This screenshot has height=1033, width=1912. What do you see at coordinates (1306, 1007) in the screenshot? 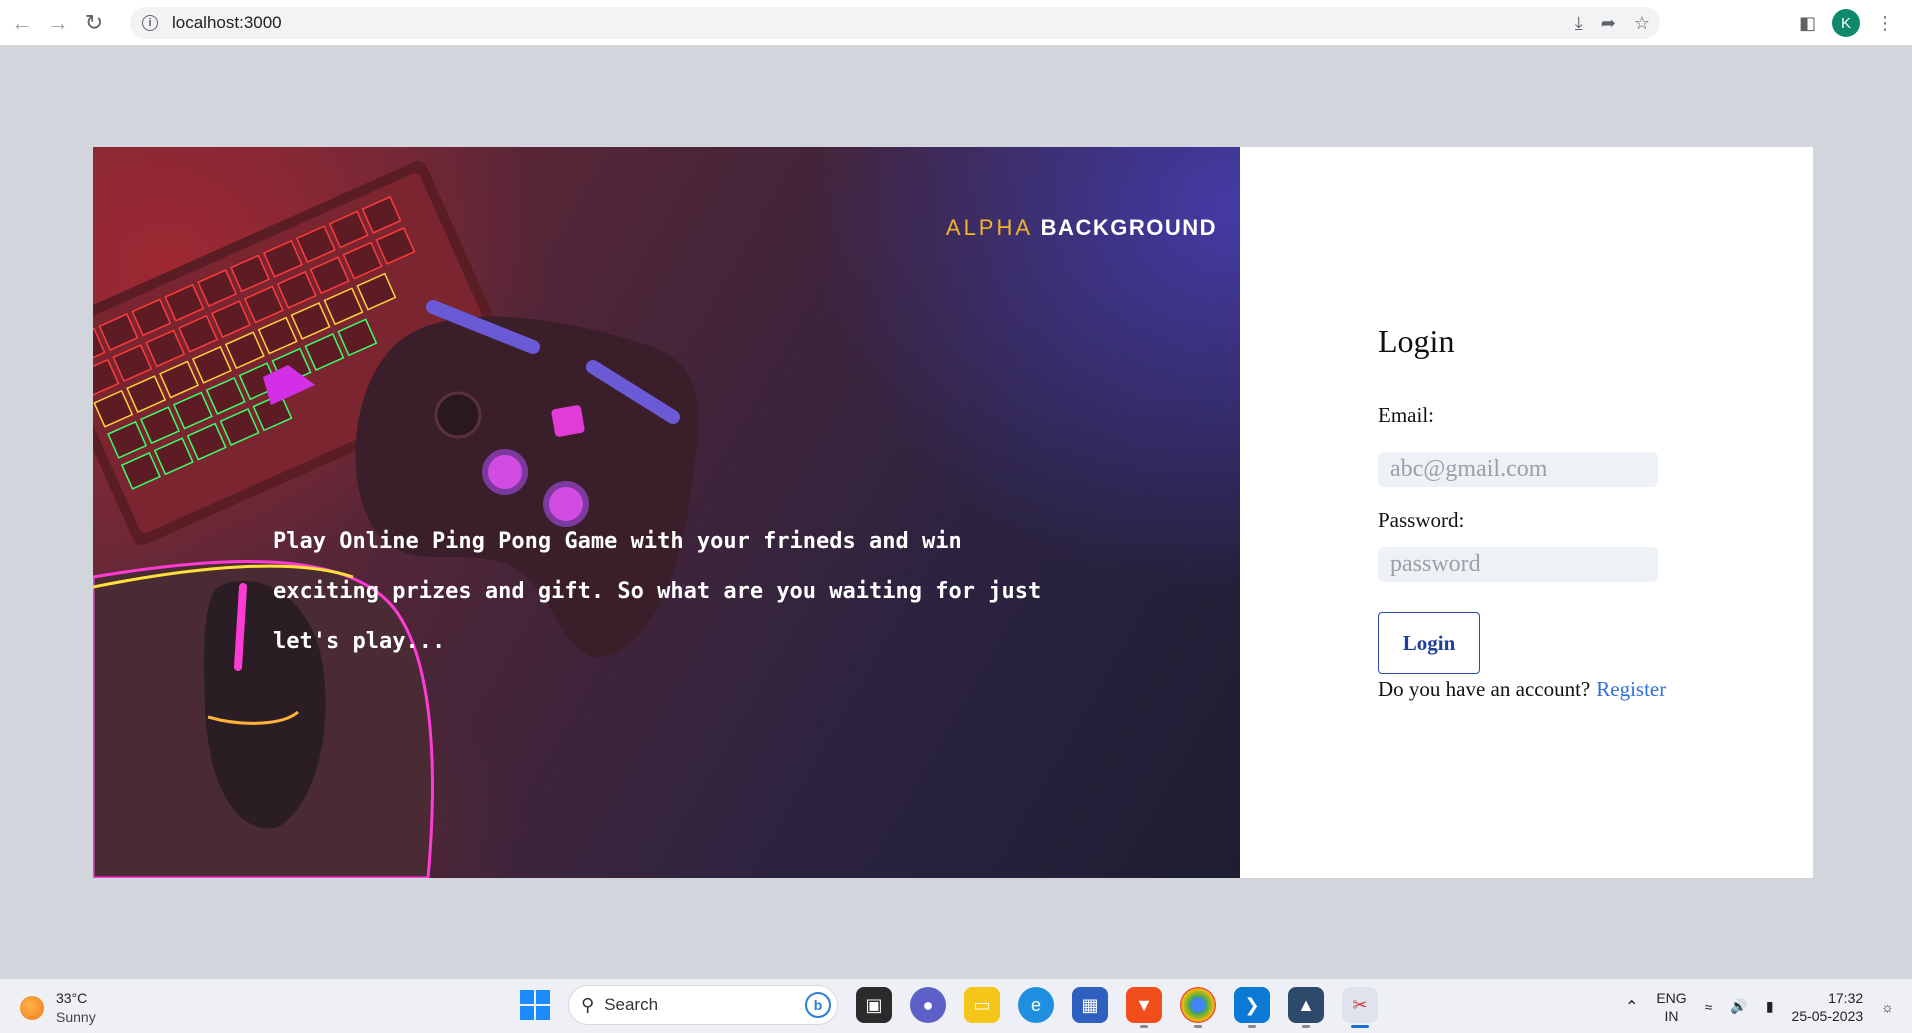
I see `mysql-workbench-icon: ▲` at bounding box center [1306, 1007].